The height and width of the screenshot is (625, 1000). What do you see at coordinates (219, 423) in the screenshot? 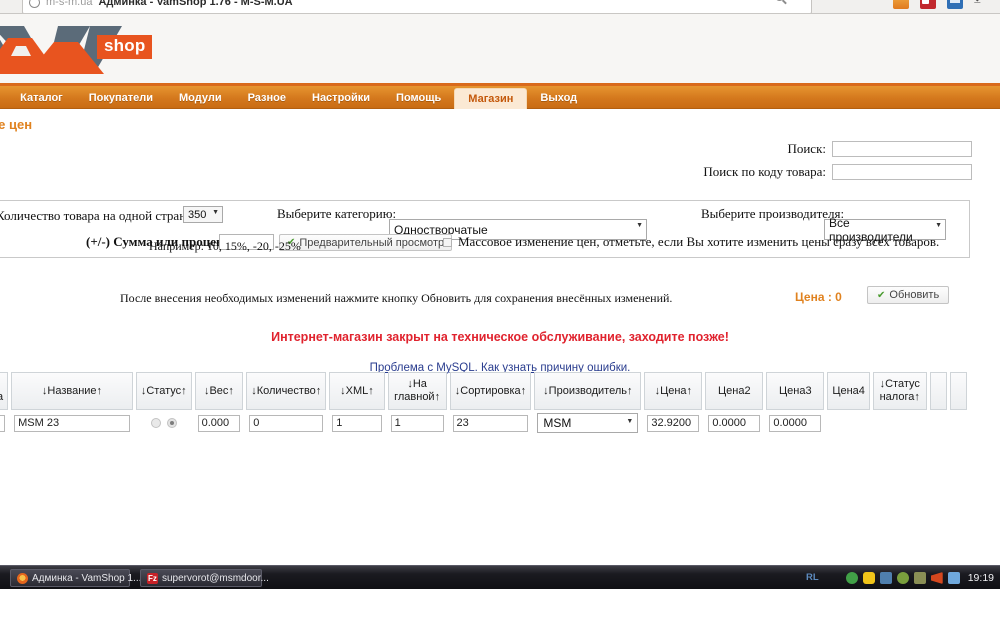
I see `row-weight-input` at bounding box center [219, 423].